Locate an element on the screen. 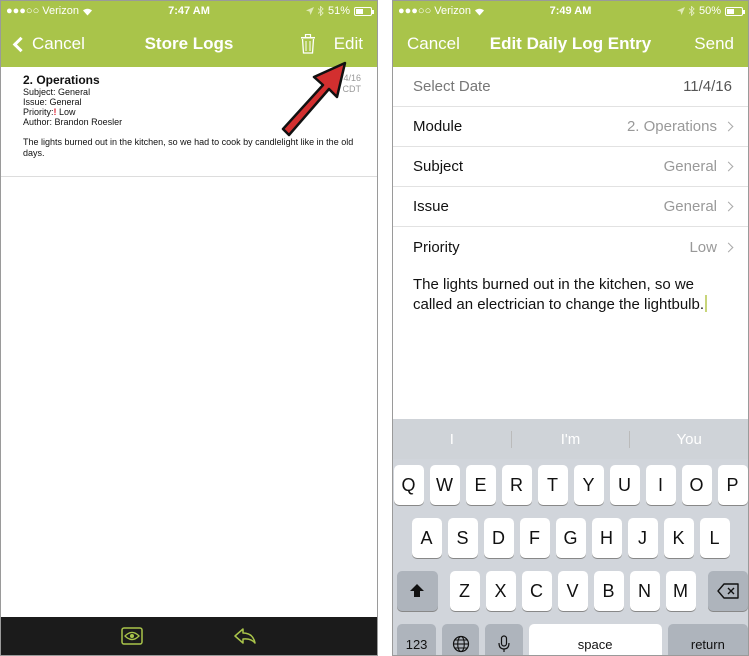 The height and width of the screenshot is (656, 749). keyboard-row-2: ASDFGHJKL is located at coordinates (570, 538).